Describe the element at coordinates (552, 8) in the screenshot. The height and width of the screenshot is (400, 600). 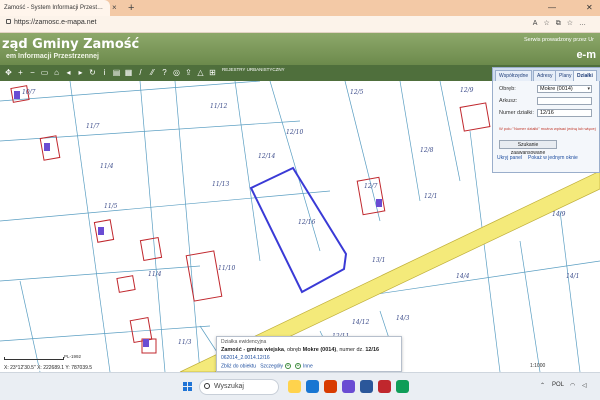
I see `minimize-button: —` at that location.